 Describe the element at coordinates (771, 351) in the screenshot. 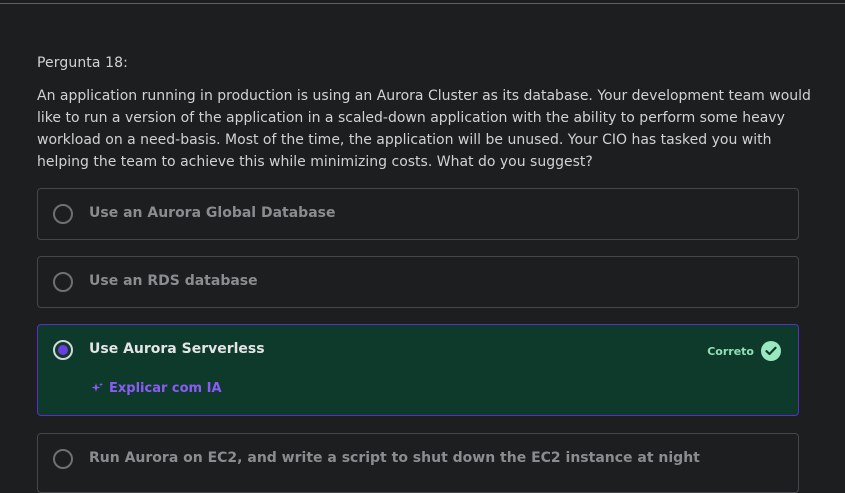

I see `check-circle-icon` at that location.